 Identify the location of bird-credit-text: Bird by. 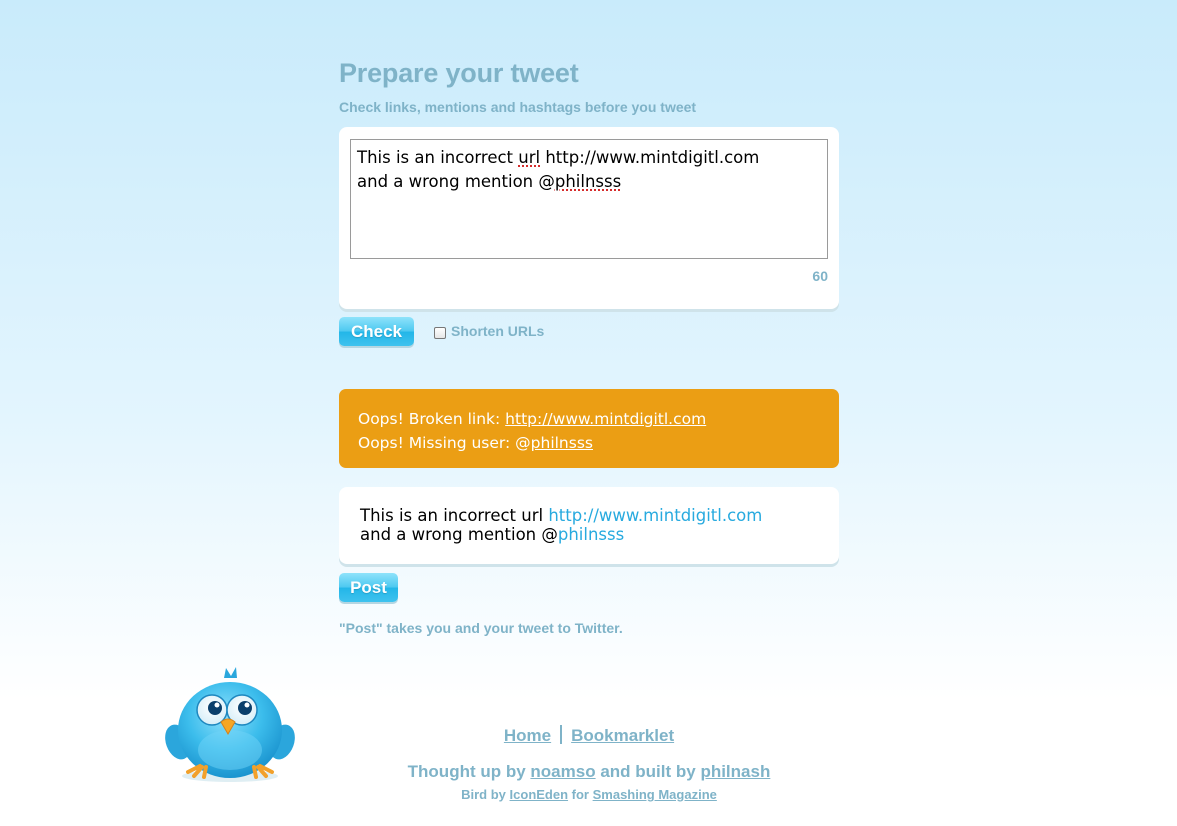
(485, 794).